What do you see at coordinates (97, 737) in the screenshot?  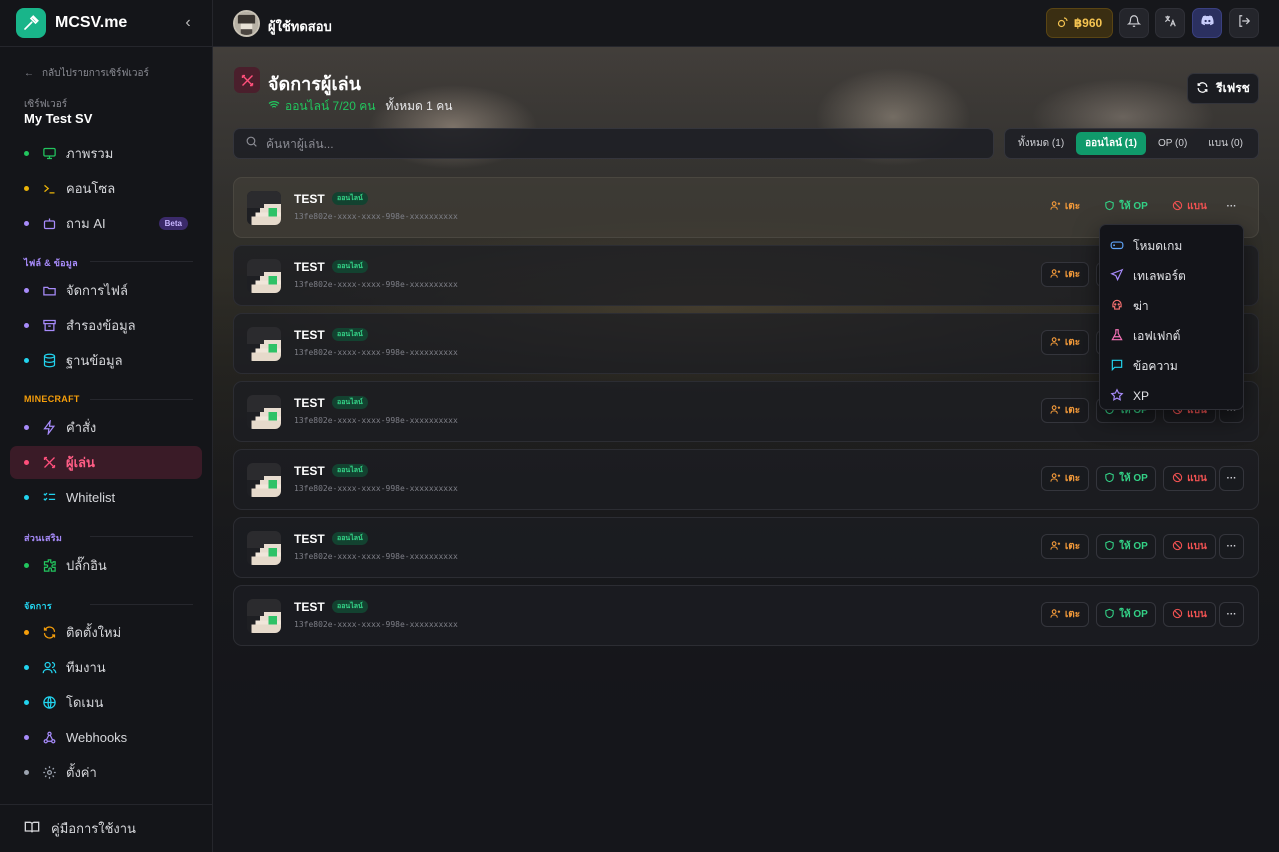 I see `sidebar-item-label: Webhooks` at bounding box center [97, 737].